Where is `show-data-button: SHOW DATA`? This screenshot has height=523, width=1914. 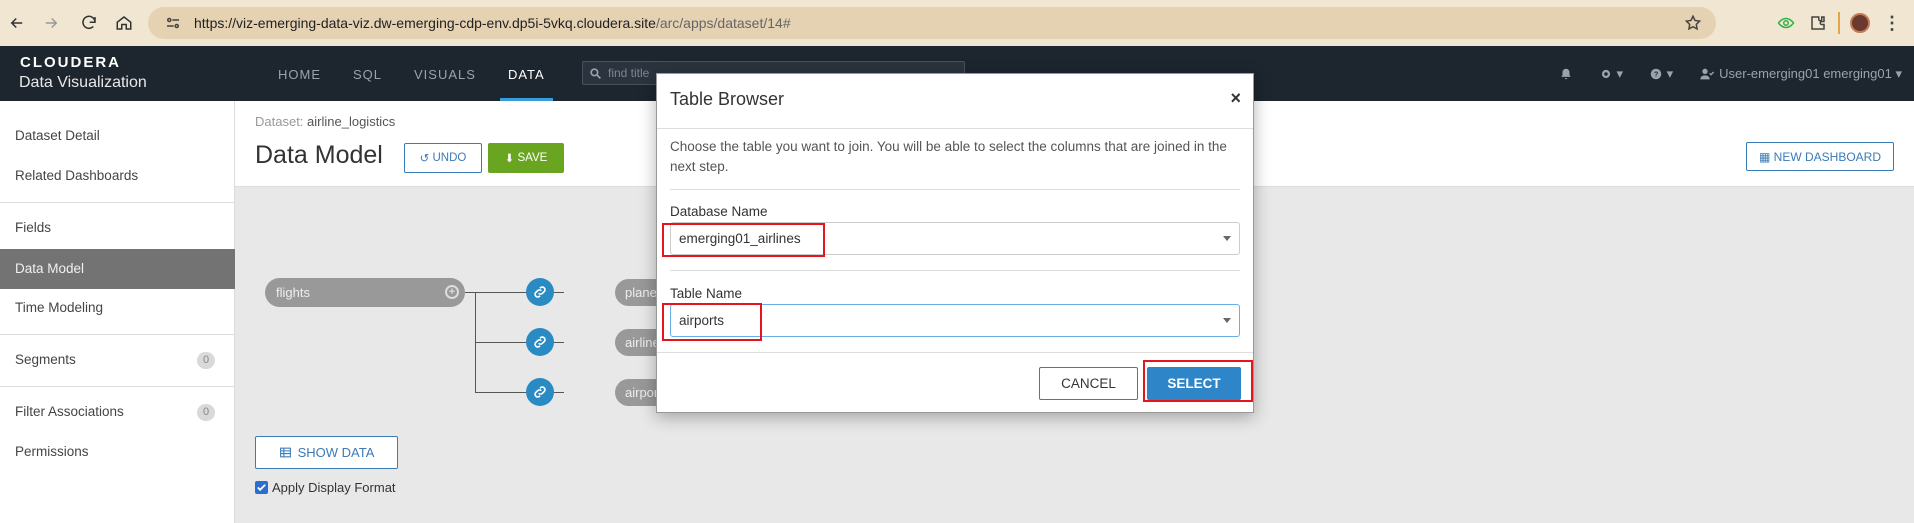 show-data-button: SHOW DATA is located at coordinates (326, 452).